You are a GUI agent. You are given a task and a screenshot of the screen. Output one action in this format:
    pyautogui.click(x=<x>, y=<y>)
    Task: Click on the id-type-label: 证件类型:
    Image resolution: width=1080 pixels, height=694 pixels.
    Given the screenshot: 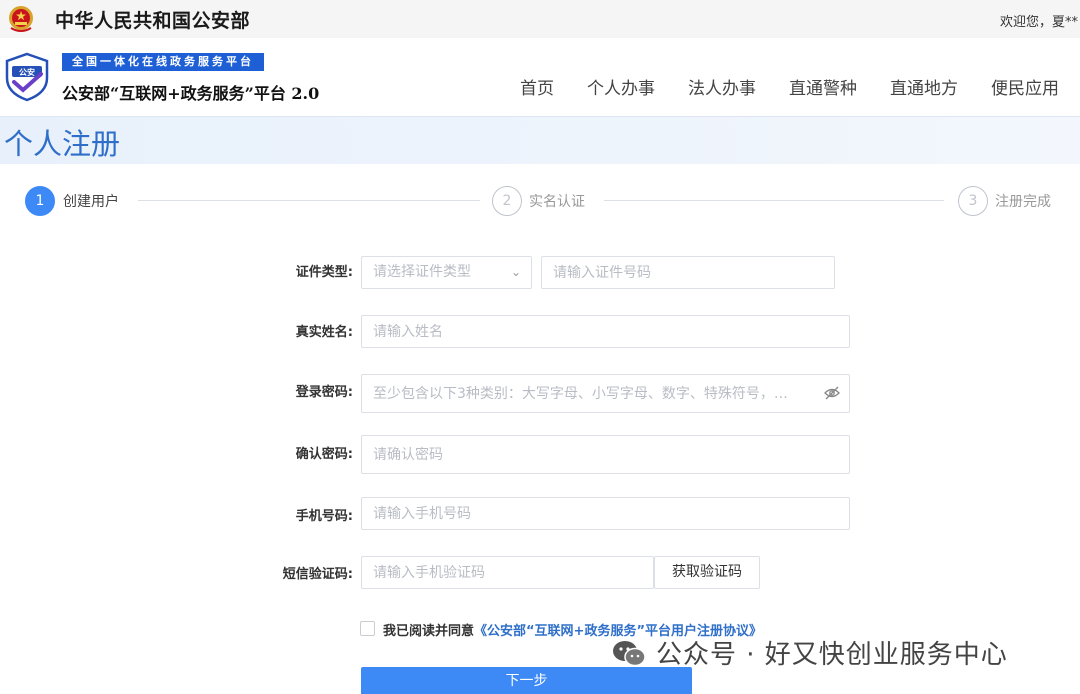 What is the action you would take?
    pyautogui.click(x=324, y=272)
    